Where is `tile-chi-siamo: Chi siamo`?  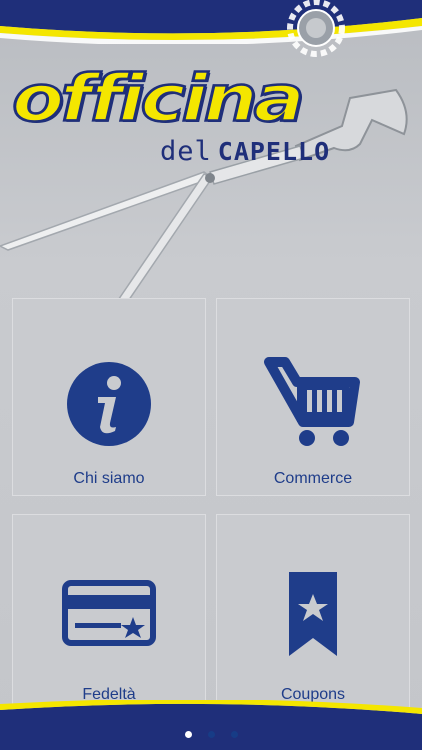
tile-chi-siamo: Chi siamo is located at coordinates (109, 397).